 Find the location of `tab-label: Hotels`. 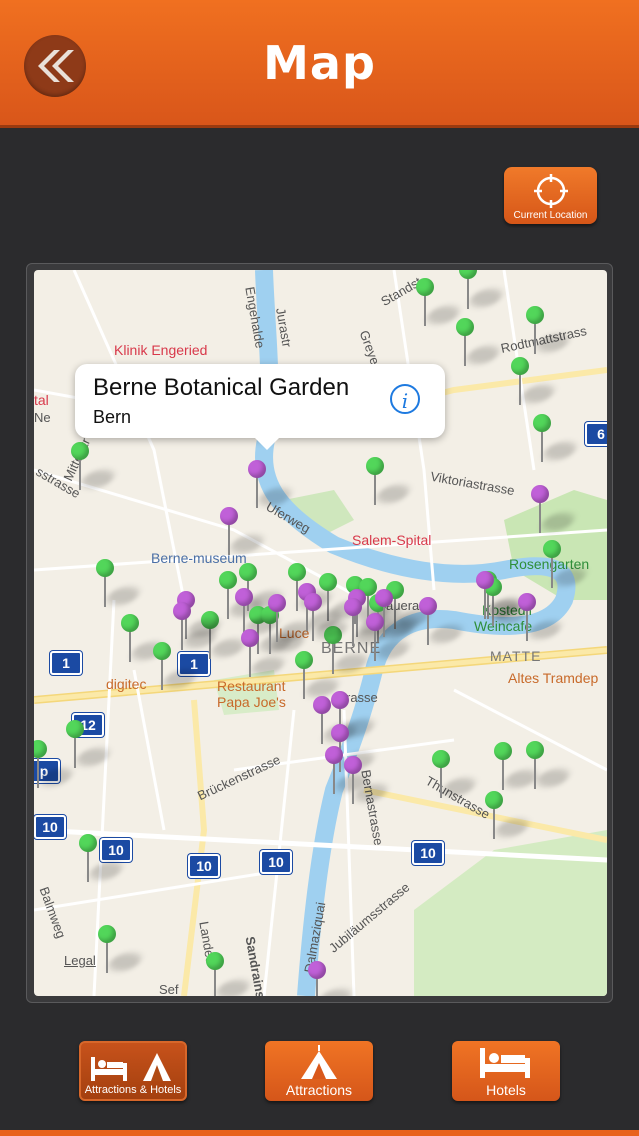

tab-label: Hotels is located at coordinates (506, 1090).